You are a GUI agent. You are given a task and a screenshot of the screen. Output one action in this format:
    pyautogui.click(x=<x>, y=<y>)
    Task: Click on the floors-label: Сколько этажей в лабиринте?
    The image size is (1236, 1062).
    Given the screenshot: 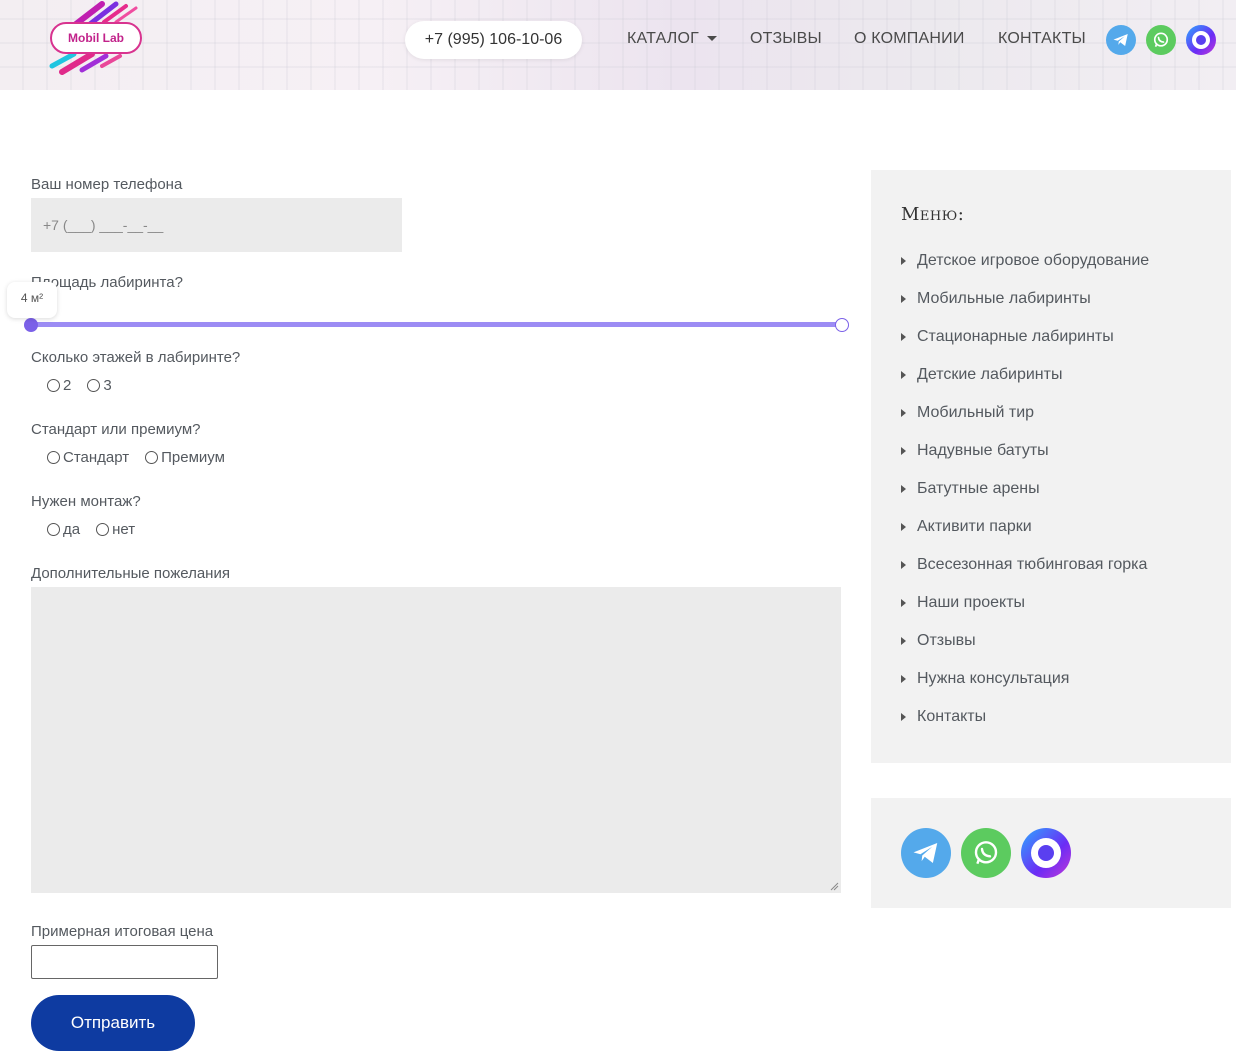 What is the action you would take?
    pyautogui.click(x=136, y=357)
    